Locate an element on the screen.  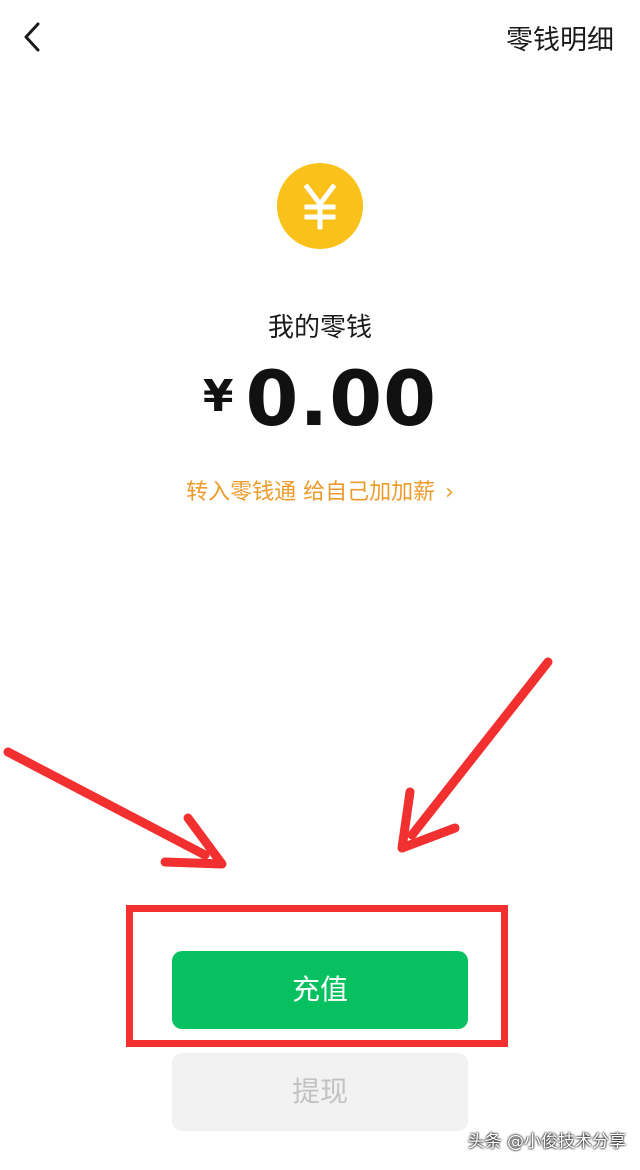
watermark-text: 头条 @小俊技术分享 is located at coordinates (546, 1142).